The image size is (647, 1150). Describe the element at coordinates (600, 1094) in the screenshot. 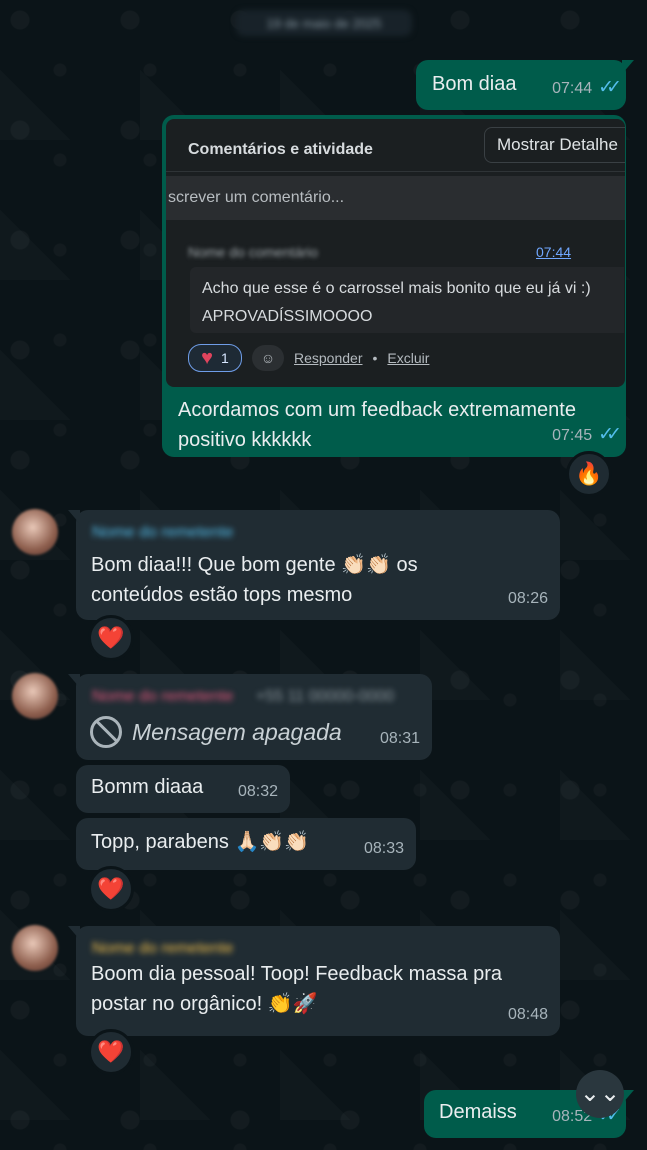

I see `scroll-down-icon: ⌄⌄` at that location.